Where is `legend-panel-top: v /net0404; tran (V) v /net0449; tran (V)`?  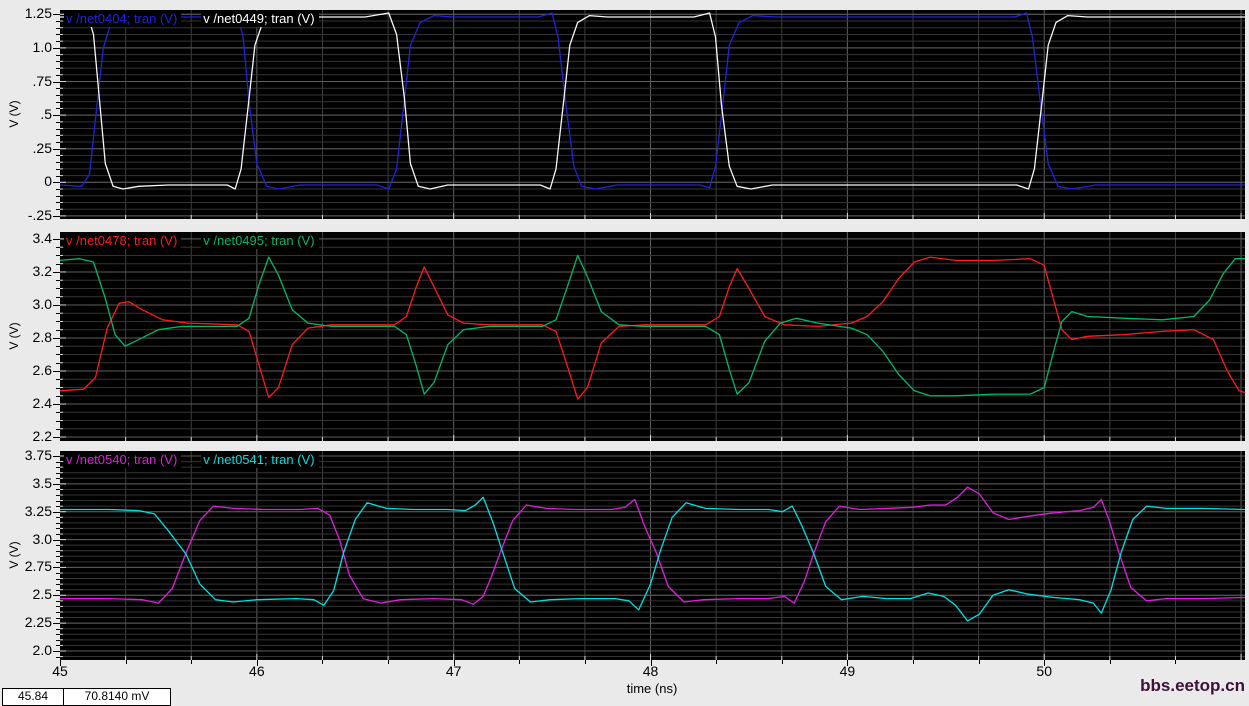
legend-panel-top: v /net0404; tran (V) v /net0449; tran (V) is located at coordinates (191, 19).